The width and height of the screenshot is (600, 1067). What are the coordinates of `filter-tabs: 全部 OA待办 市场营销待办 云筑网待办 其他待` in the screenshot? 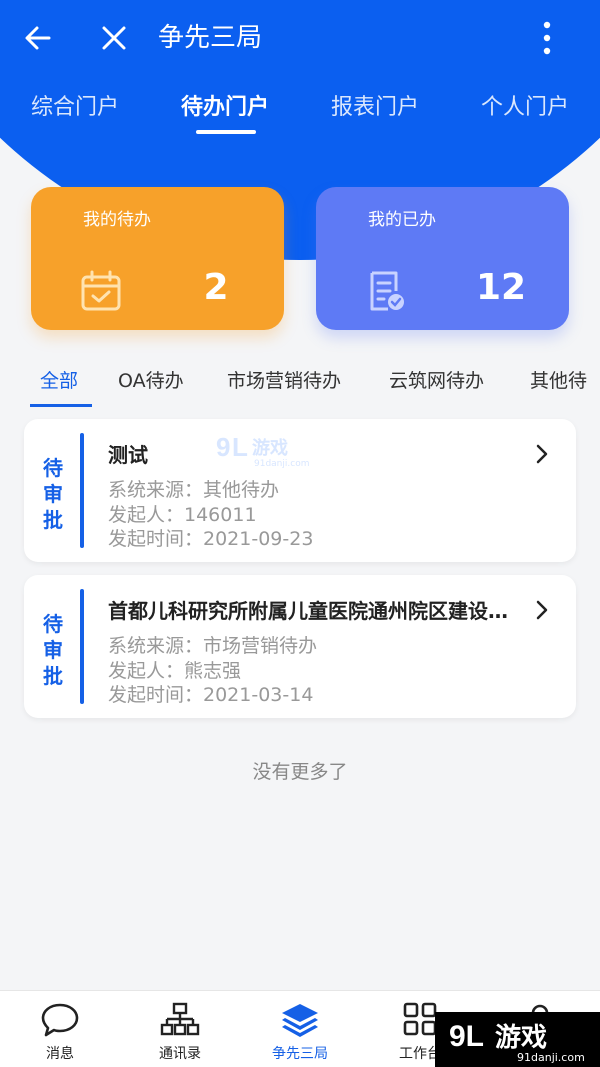 It's located at (300, 385).